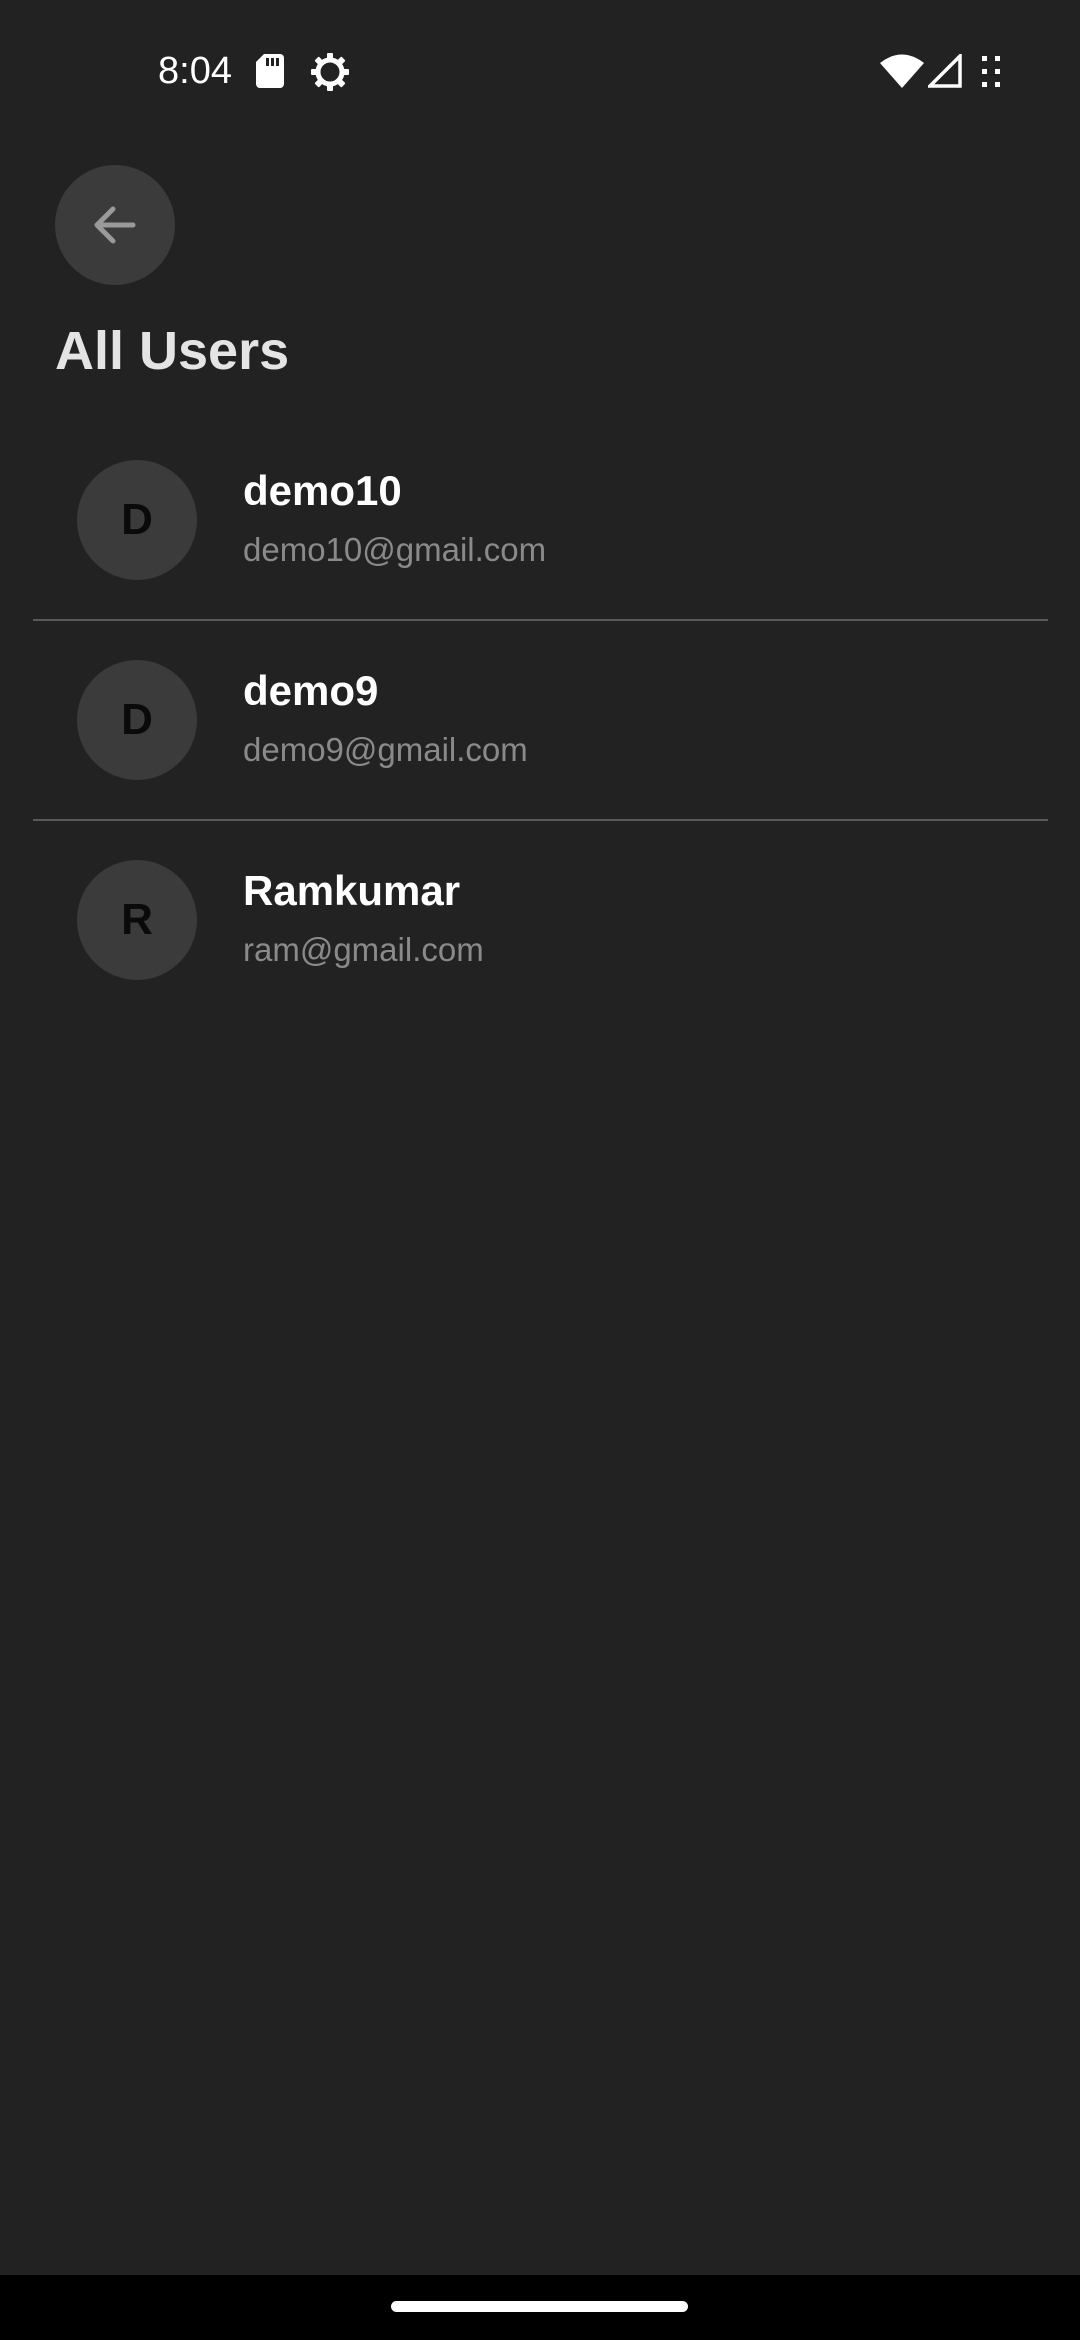  I want to click on user-name: demo9, so click(311, 690).